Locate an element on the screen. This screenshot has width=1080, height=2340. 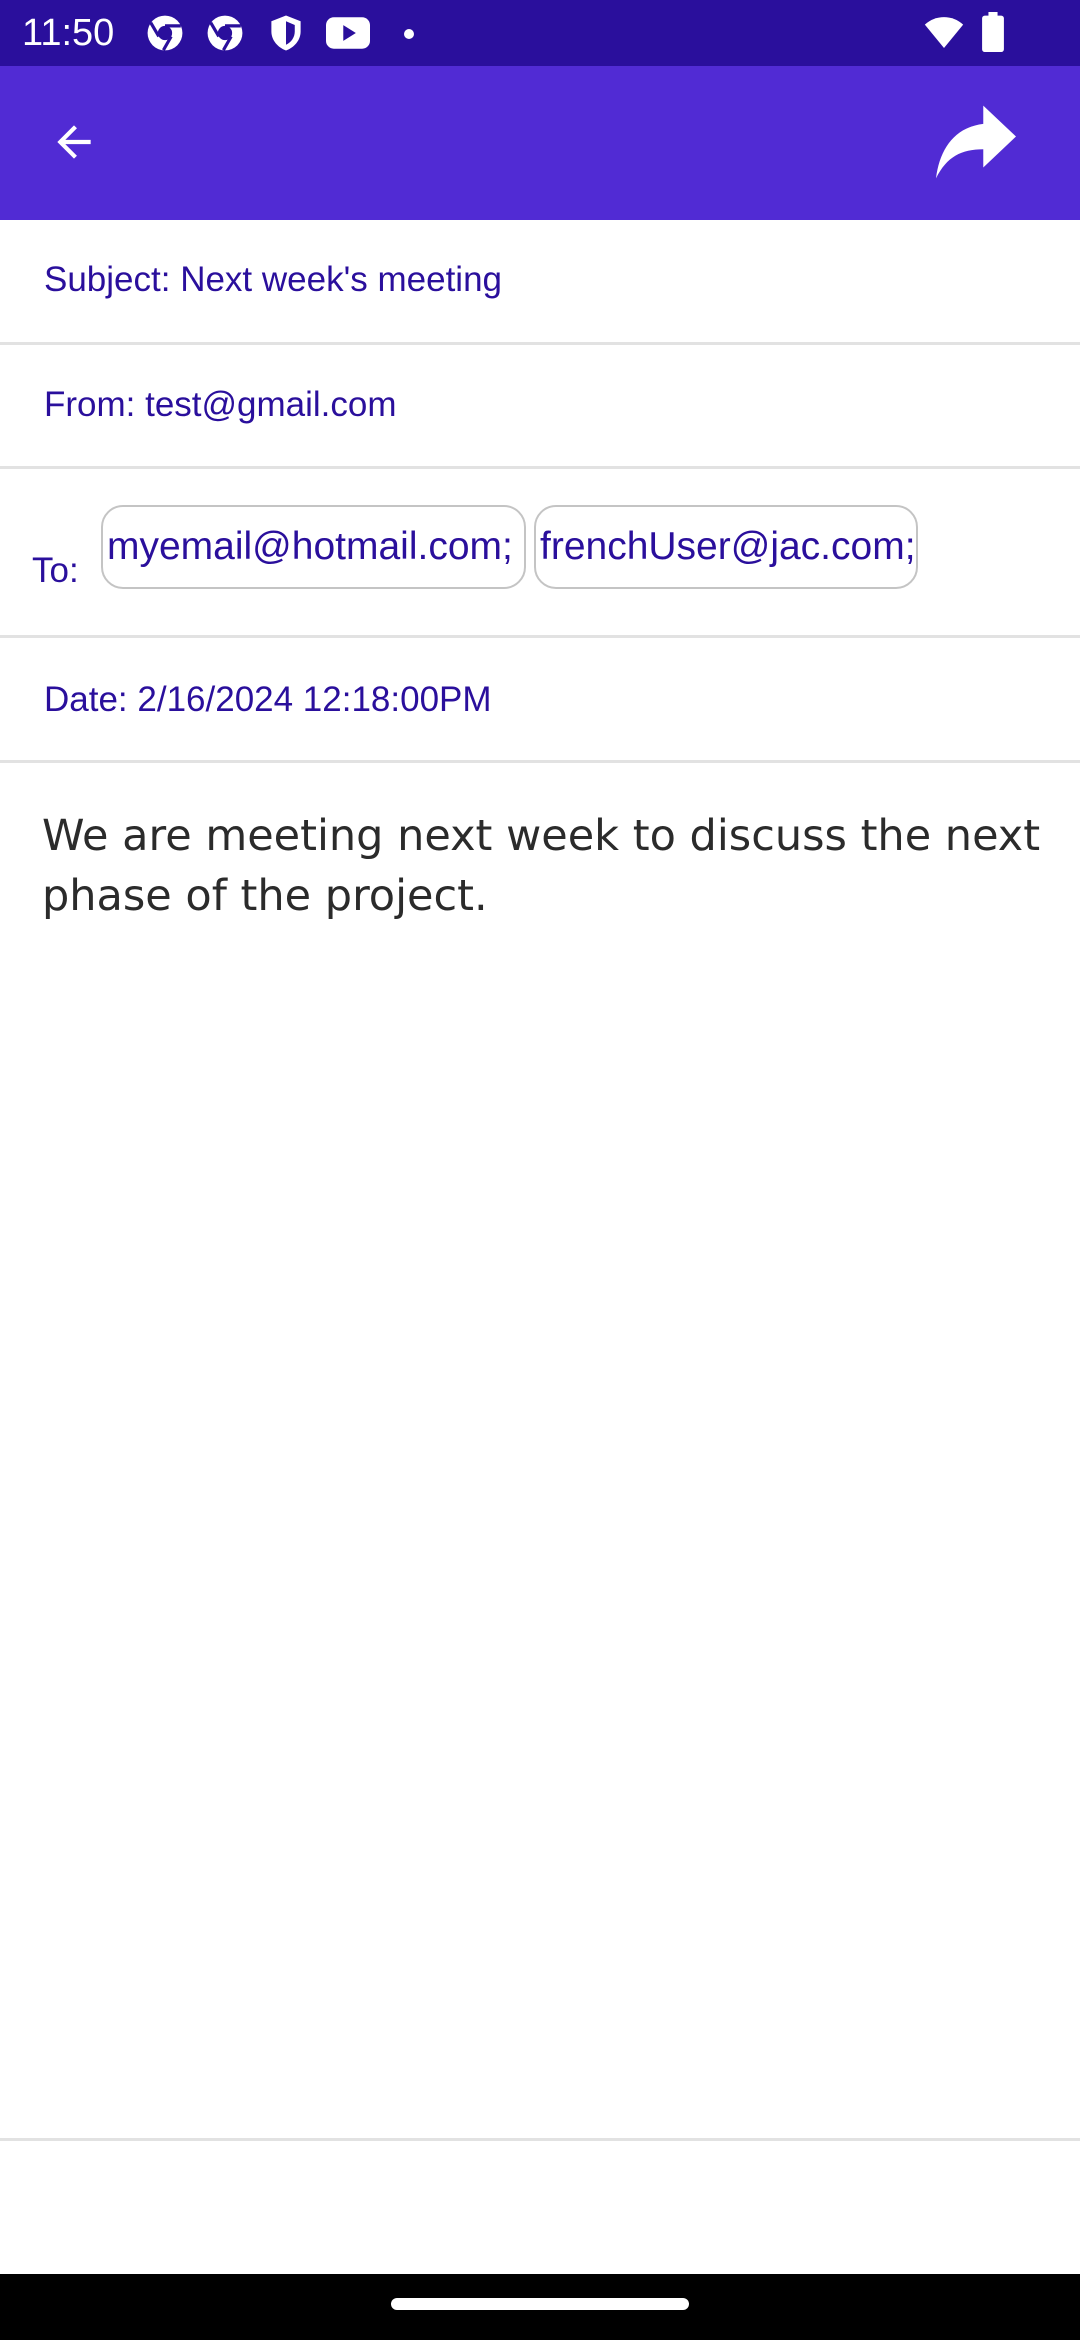
from-text: From: test@gmail.com is located at coordinates (220, 404).